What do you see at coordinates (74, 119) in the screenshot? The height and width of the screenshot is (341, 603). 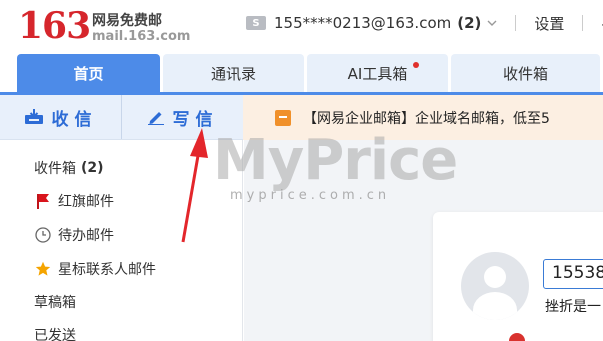 I see `receive-label: 收信` at bounding box center [74, 119].